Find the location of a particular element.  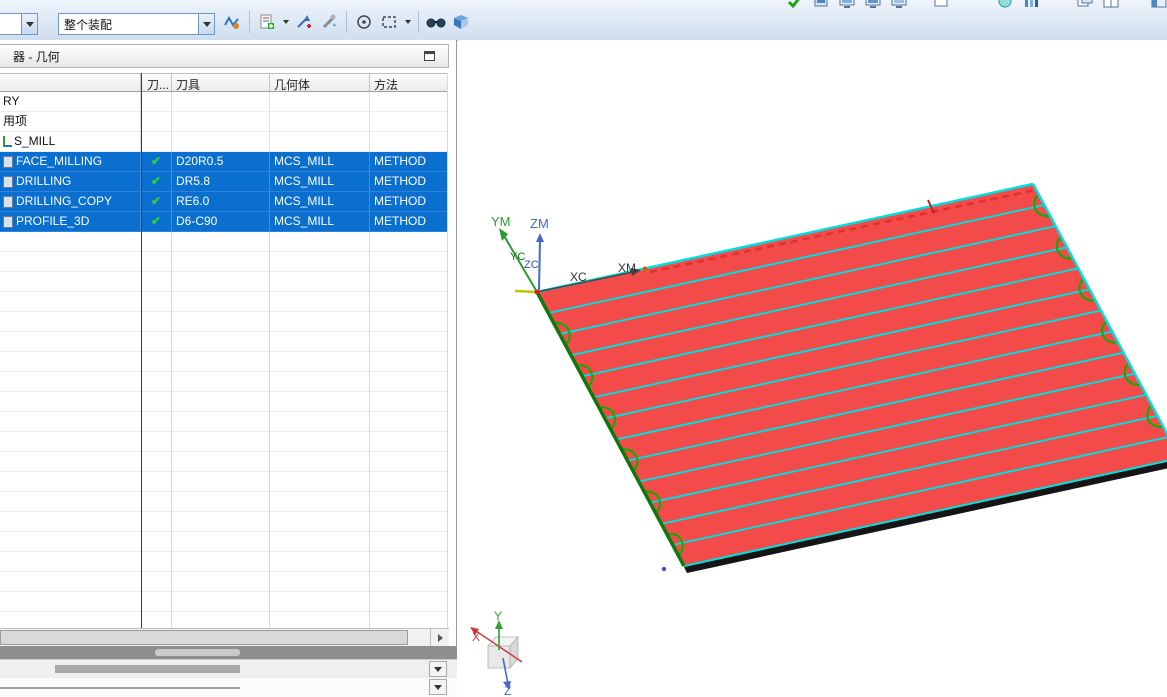

verify-check-icon is located at coordinates (795, 5).